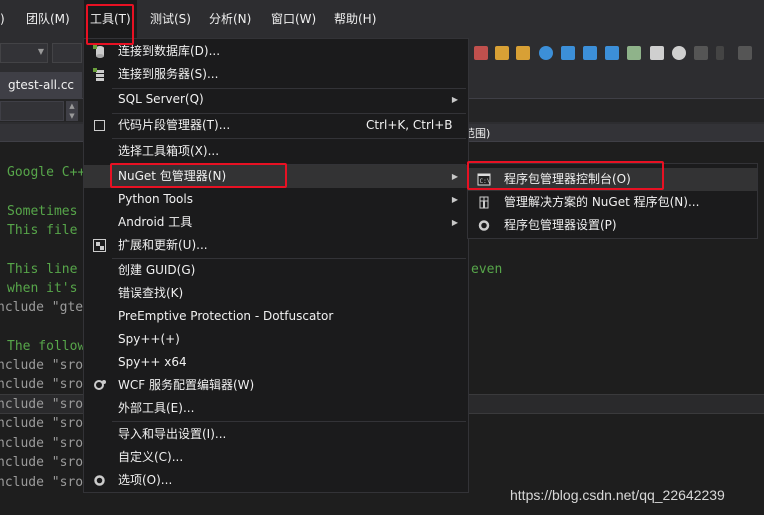  Describe the element at coordinates (484, 225) in the screenshot. I see `settings-gear-icon` at that location.